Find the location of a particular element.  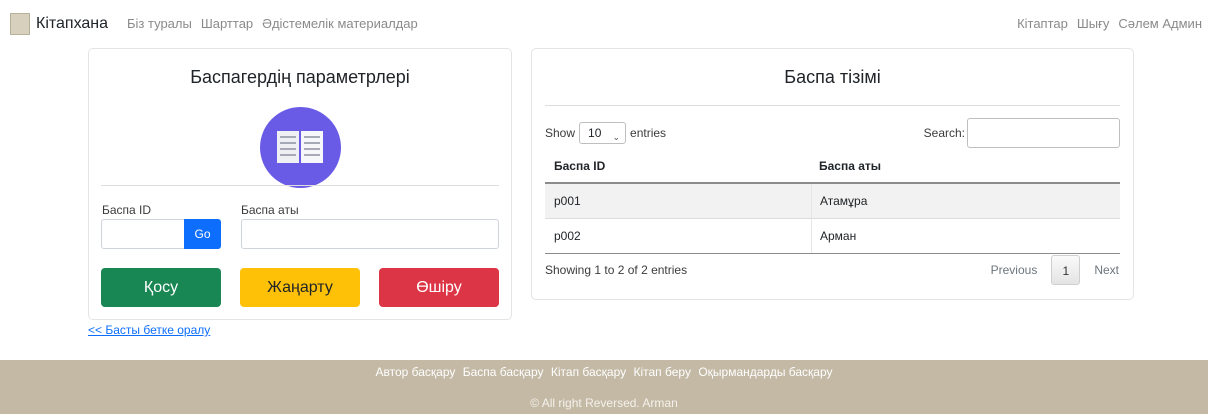

form-title: Баспагердің параметрлері is located at coordinates (300, 77).